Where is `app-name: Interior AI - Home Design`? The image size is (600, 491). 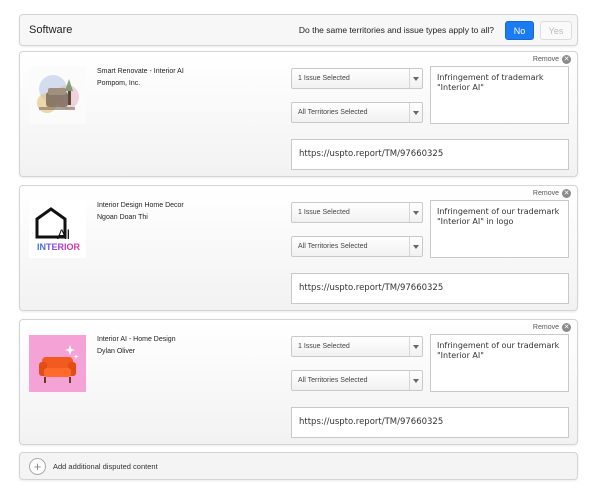 app-name: Interior AI - Home Design is located at coordinates (136, 339).